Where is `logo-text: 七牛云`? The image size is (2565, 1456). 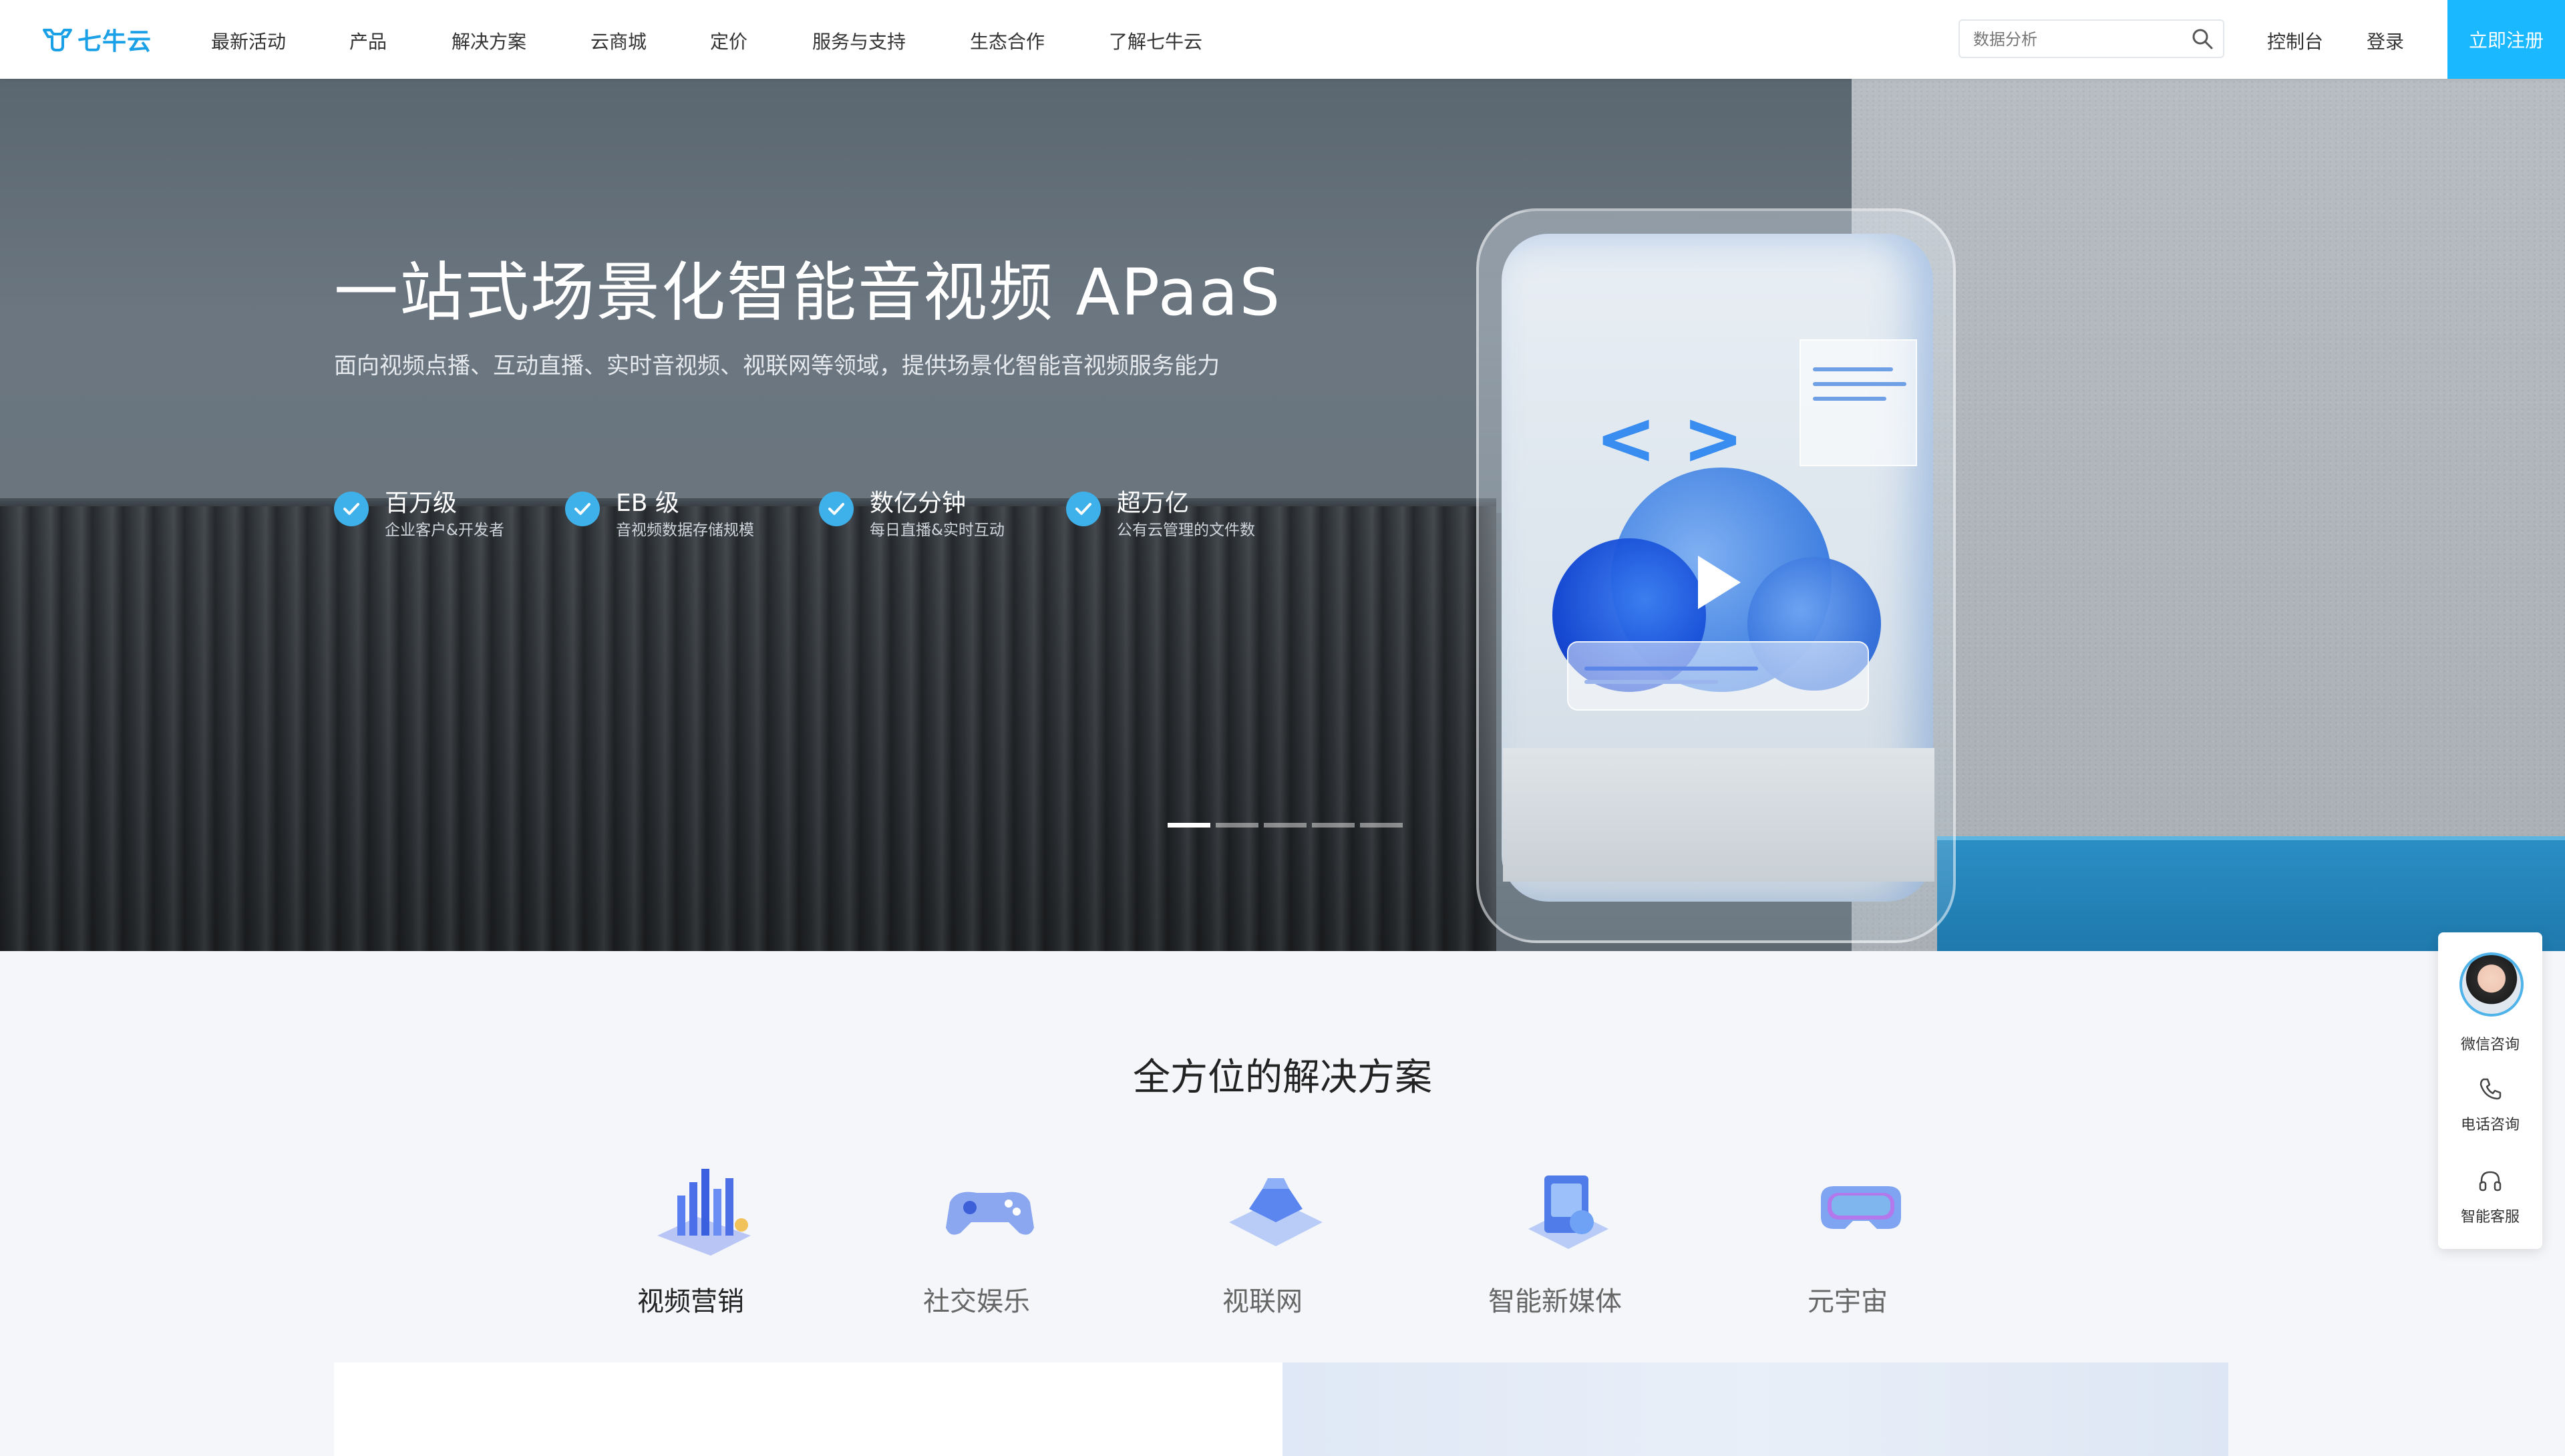 logo-text: 七牛云 is located at coordinates (114, 42).